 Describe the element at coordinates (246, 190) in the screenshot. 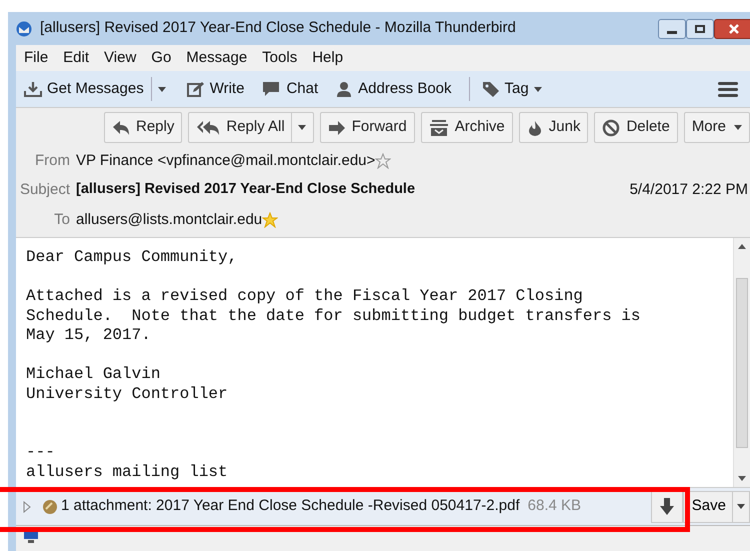

I see `subject-text: [allusers] Revised 2017 Year-End Close Schedule` at that location.